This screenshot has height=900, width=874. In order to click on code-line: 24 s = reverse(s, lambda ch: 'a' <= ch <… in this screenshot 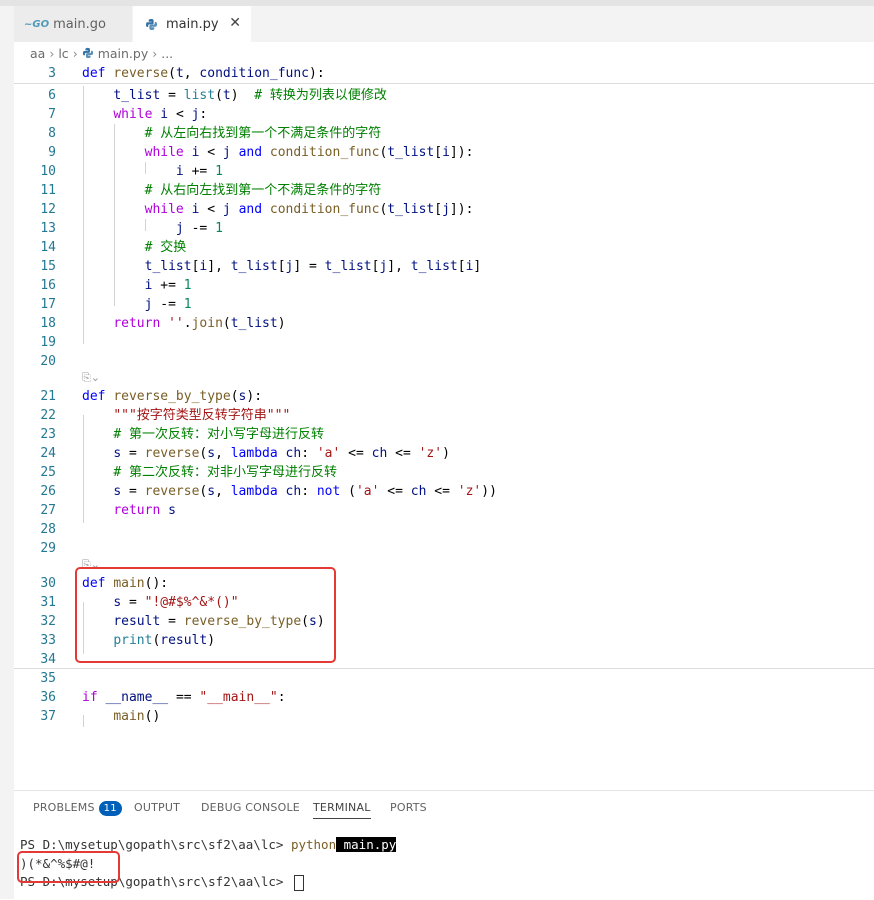, I will do `click(444, 453)`.